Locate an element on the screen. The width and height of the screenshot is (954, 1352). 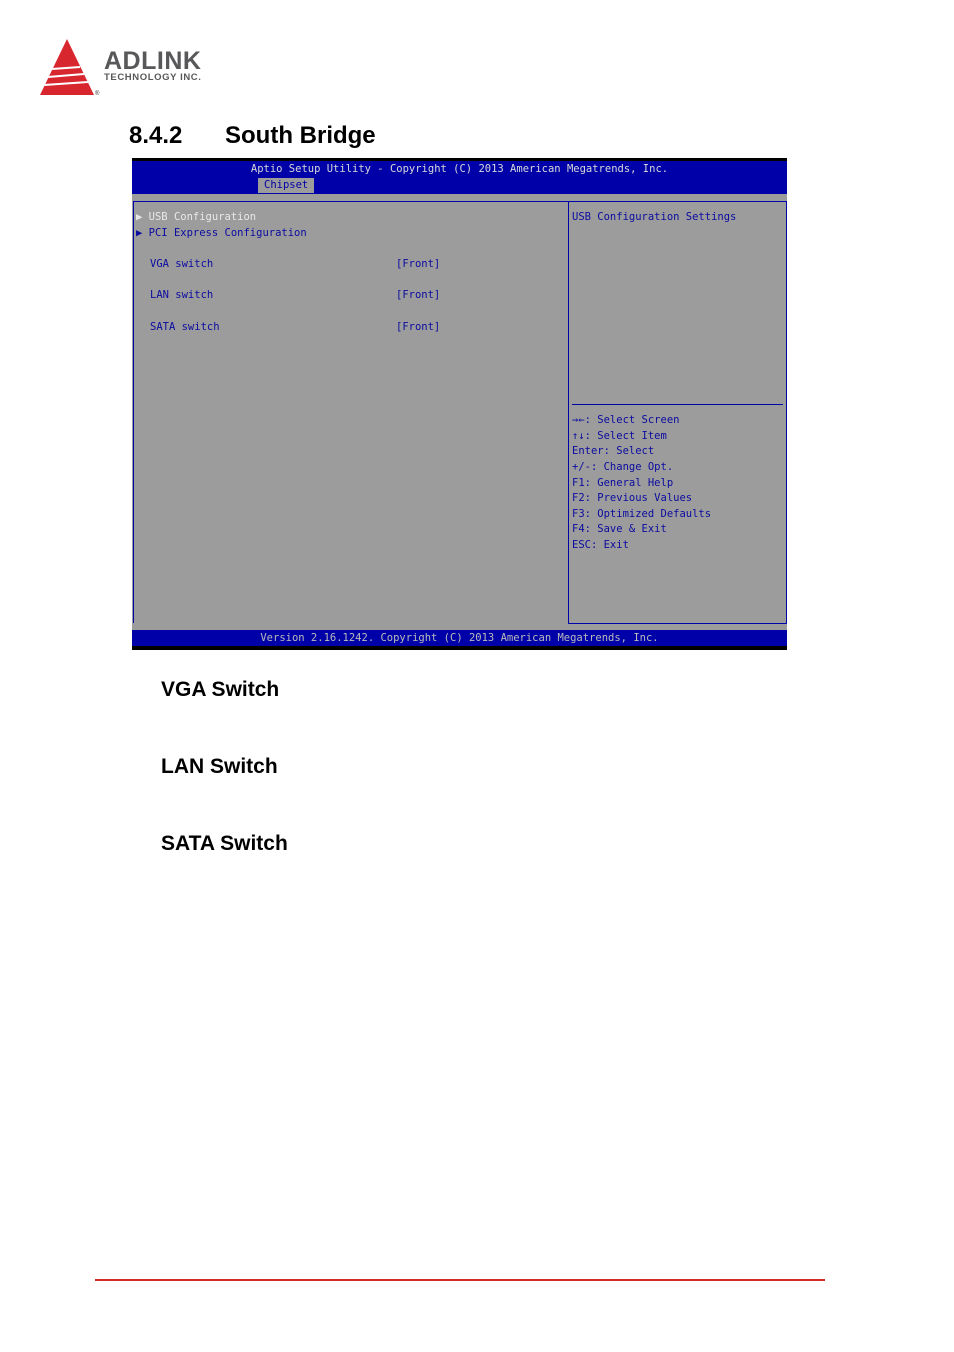
setting-vga-switch-value: [Front] is located at coordinates (418, 264).